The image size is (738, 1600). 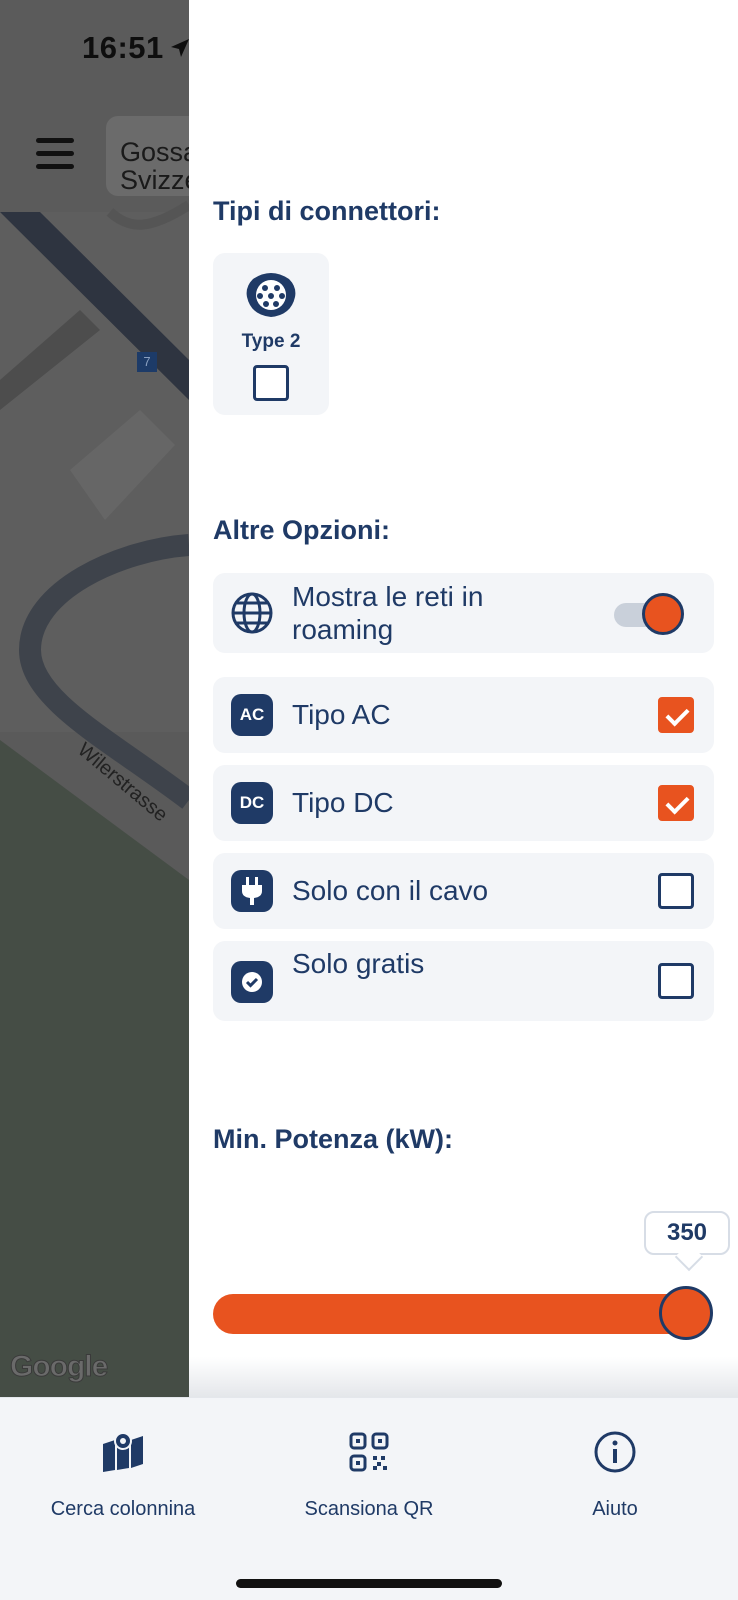 I want to click on options-section-title: Altre Opzioni:, so click(x=301, y=530).